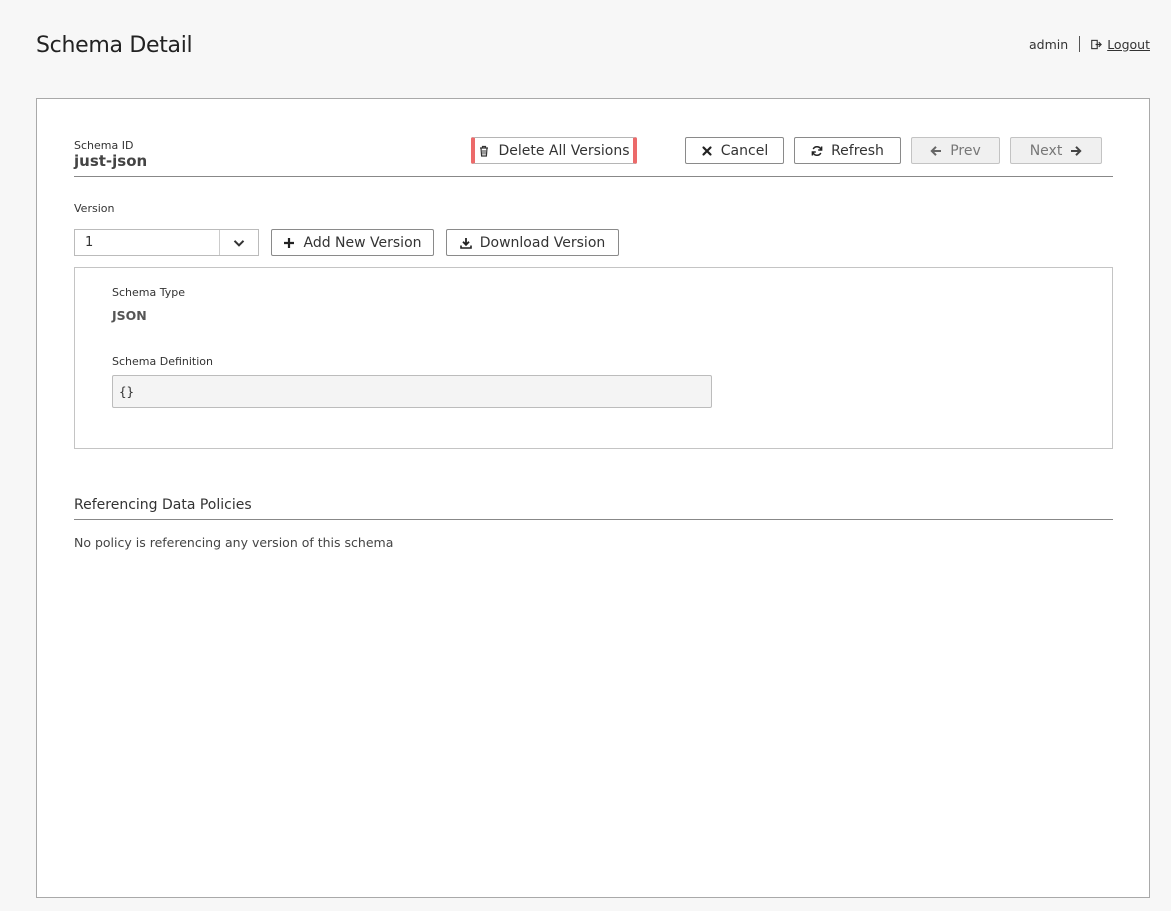 Image resolution: width=1171 pixels, height=911 pixels. I want to click on header-divider, so click(593, 176).